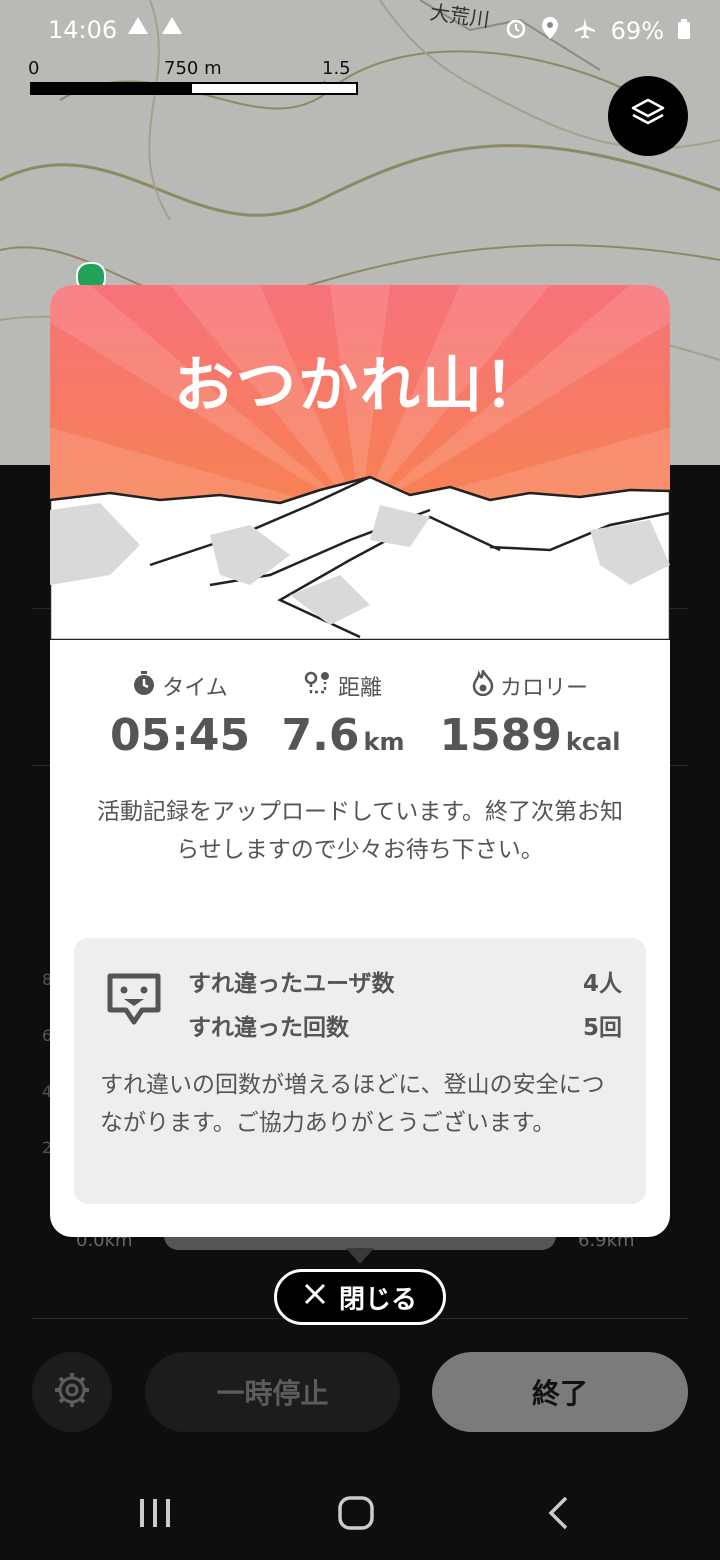 The width and height of the screenshot is (720, 1560). I want to click on stat-distance-label: 距離, so click(359, 688).